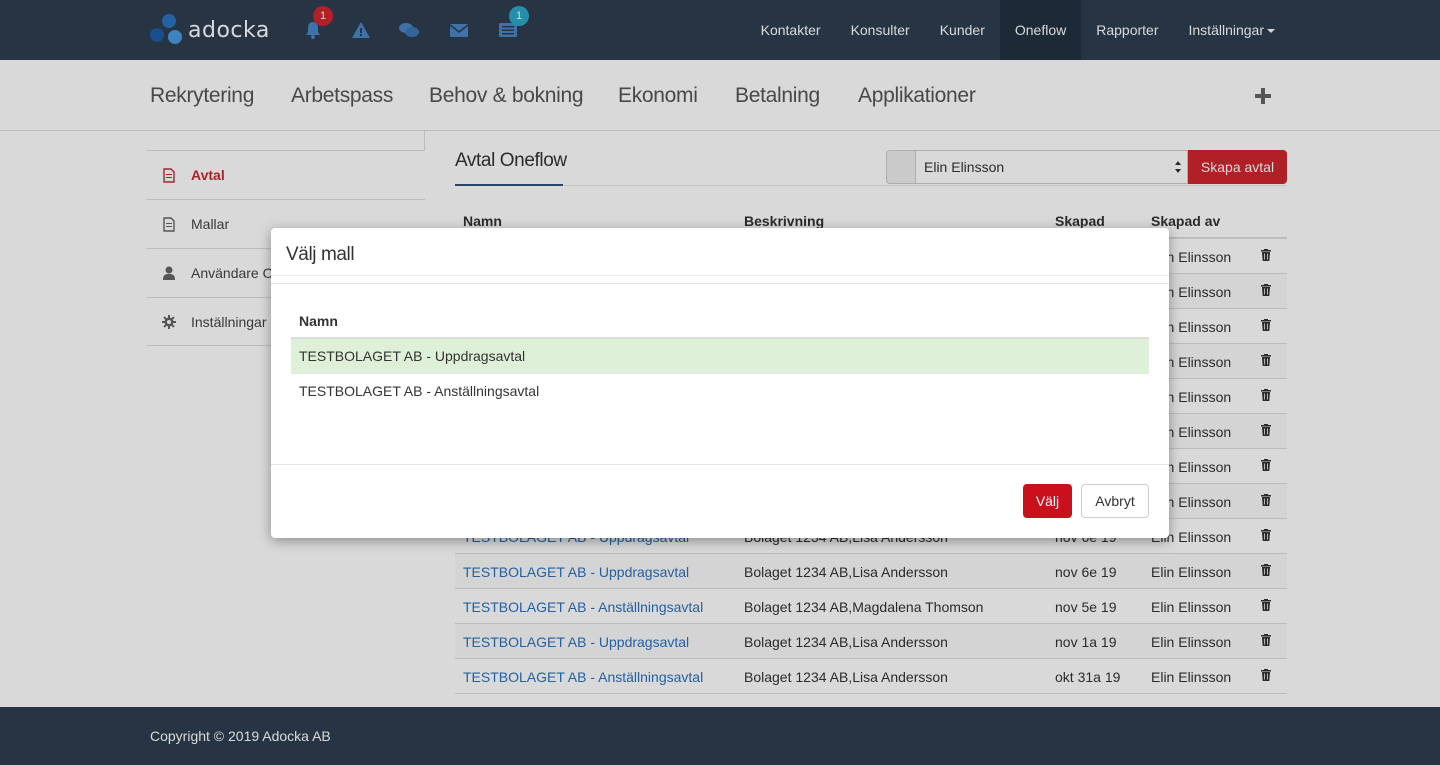 The image size is (1440, 765). I want to click on template-row-uppdragsavtal: TESTBOLAGET AB - Uppdragsavtal, so click(720, 356).